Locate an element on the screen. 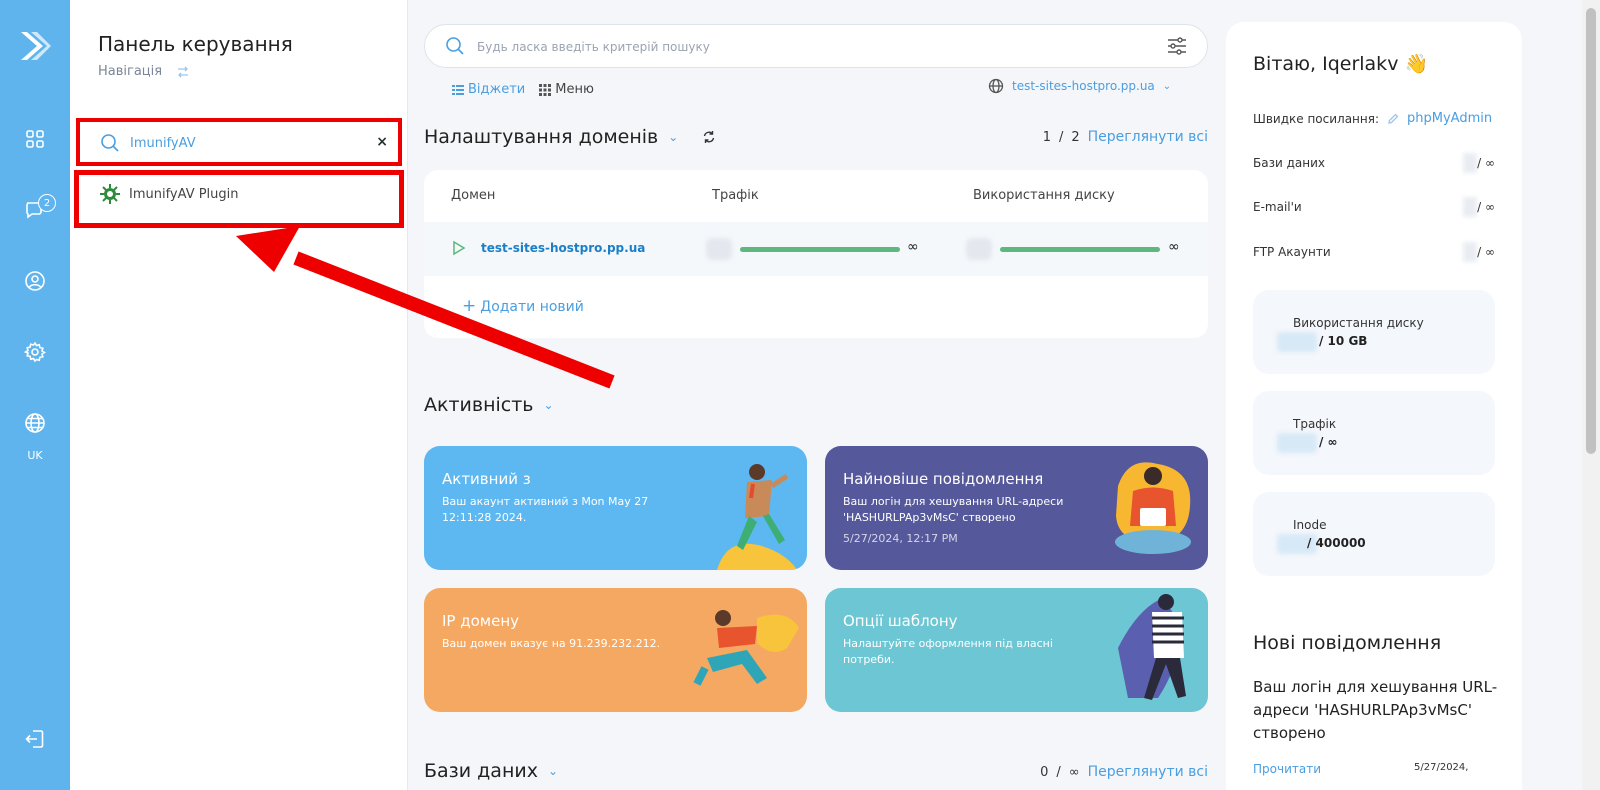 The height and width of the screenshot is (790, 1600). card-text: Ваш домен вказує на 91.239.232.212. is located at coordinates (551, 643).